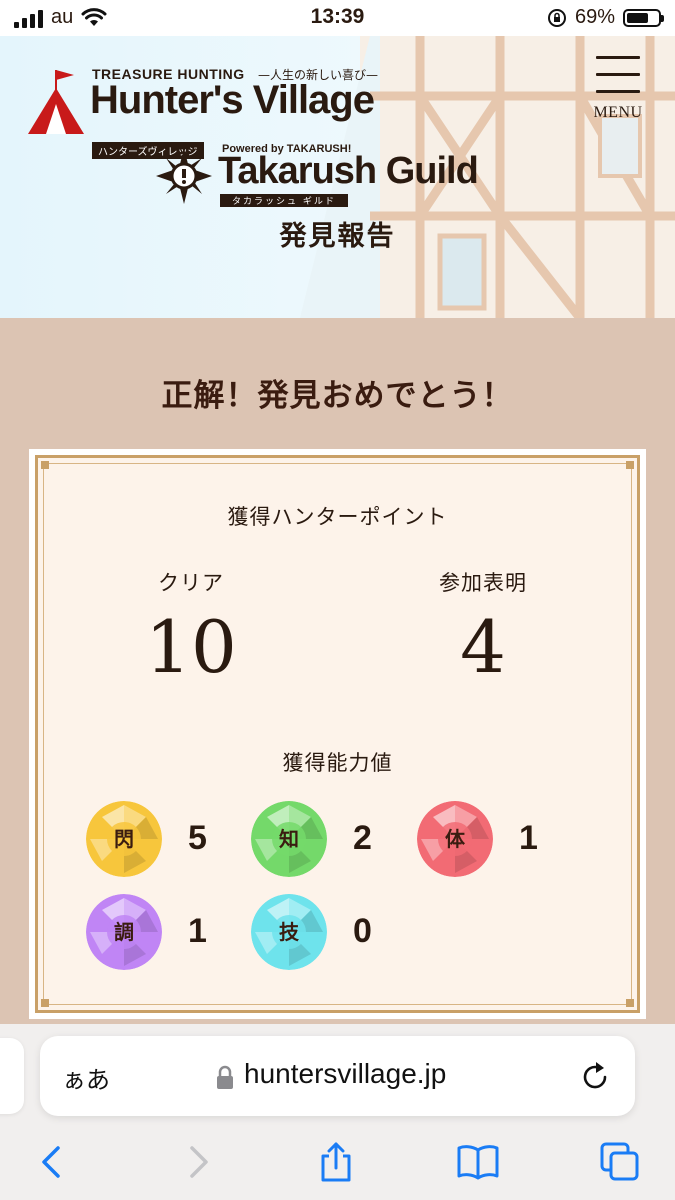  Describe the element at coordinates (225, 1077) in the screenshot. I see `lock-icon` at that location.